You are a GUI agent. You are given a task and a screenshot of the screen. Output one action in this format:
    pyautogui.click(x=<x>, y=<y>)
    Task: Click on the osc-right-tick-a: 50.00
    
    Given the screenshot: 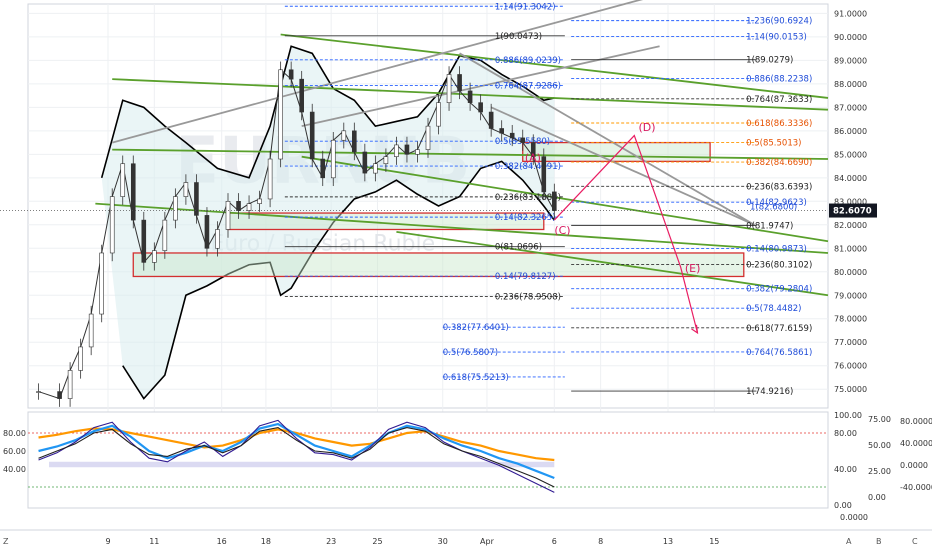 What is the action you would take?
    pyautogui.click(x=879, y=445)
    